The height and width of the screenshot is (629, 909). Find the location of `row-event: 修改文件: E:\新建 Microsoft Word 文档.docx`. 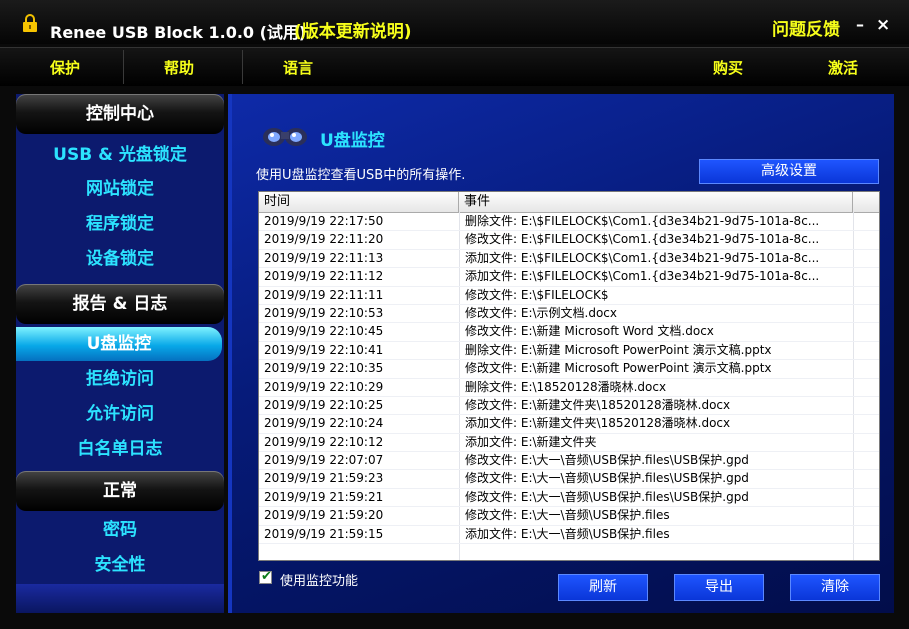

row-event: 修改文件: E:\新建 Microsoft Word 文档.docx is located at coordinates (589, 331).